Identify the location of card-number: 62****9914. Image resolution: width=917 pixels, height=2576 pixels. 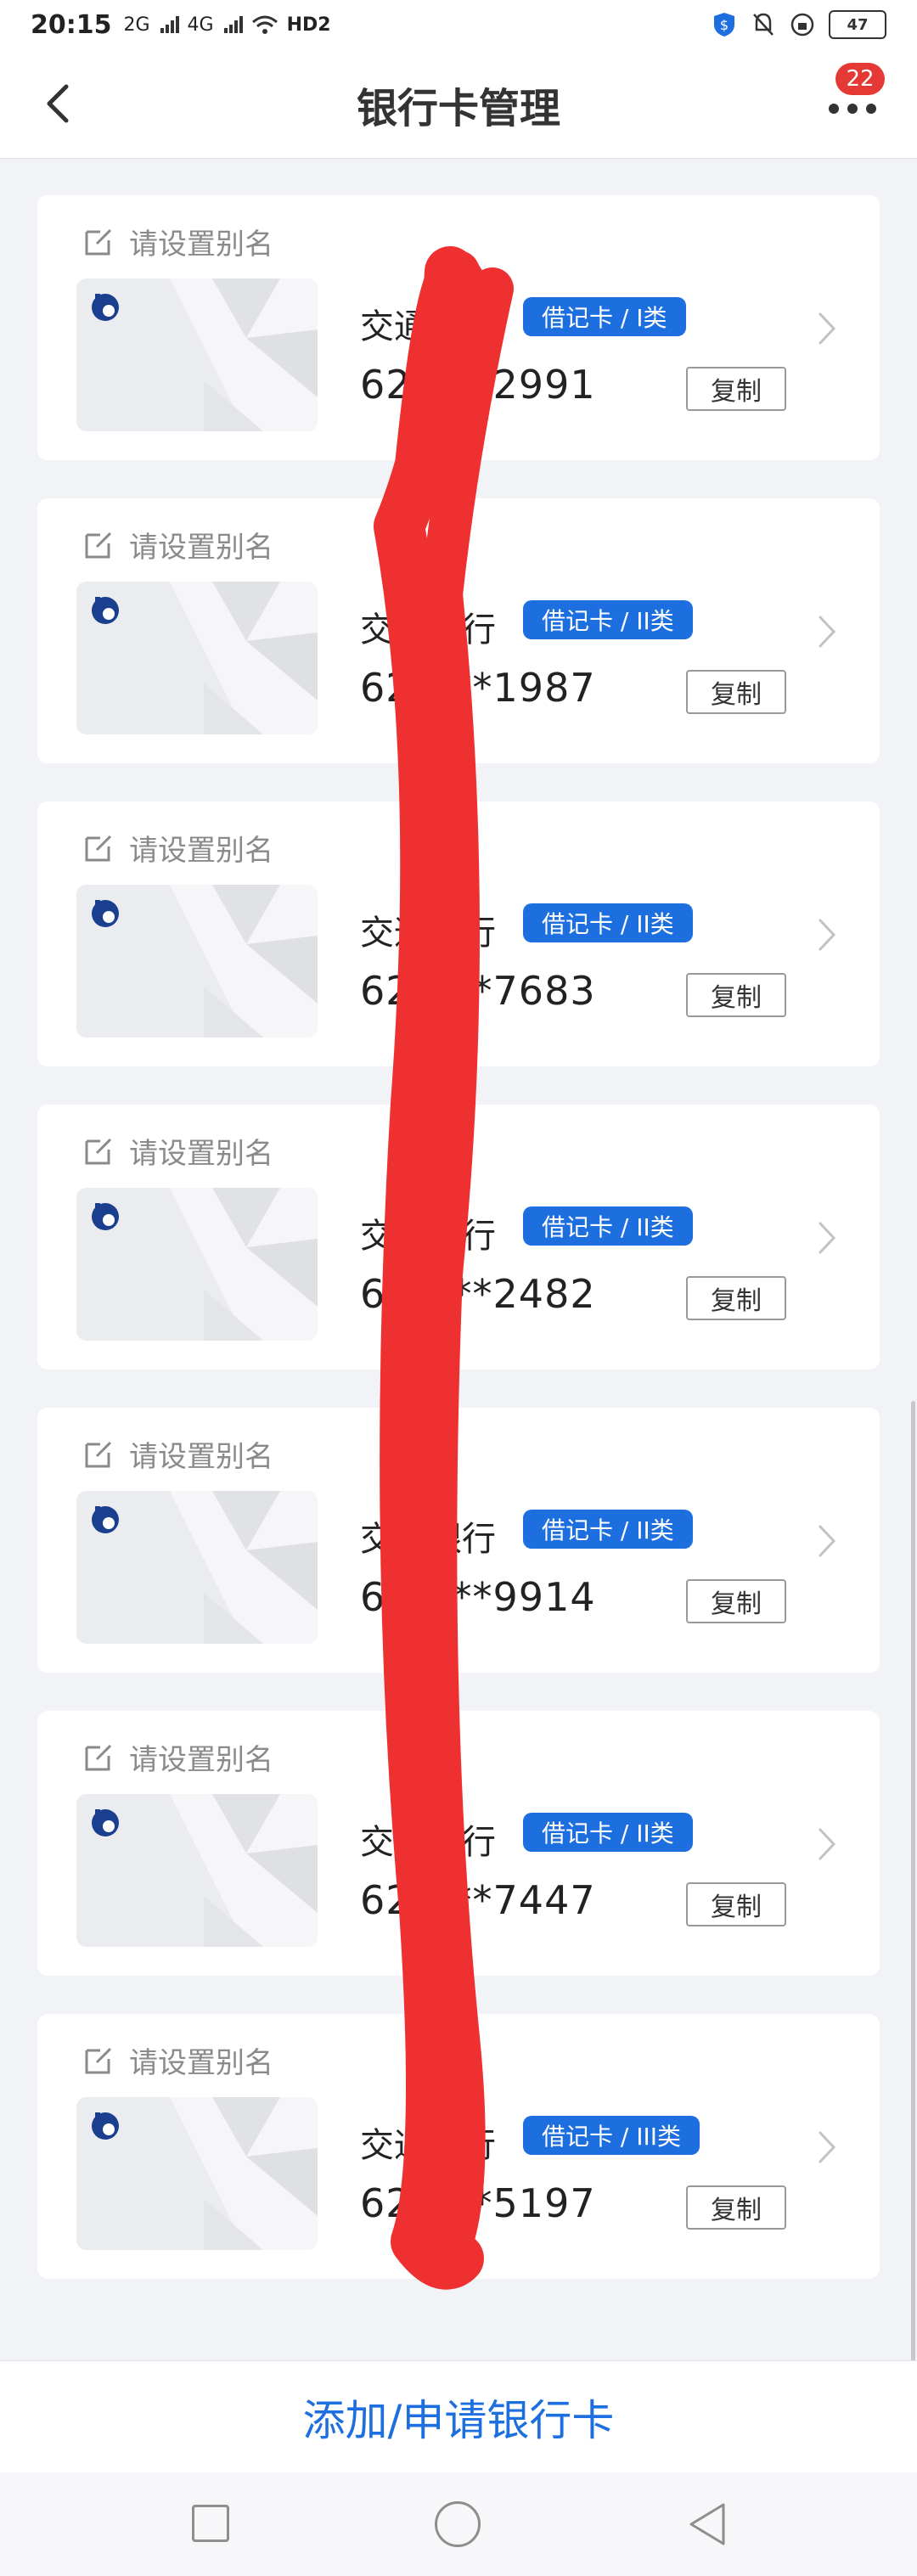
(478, 1597).